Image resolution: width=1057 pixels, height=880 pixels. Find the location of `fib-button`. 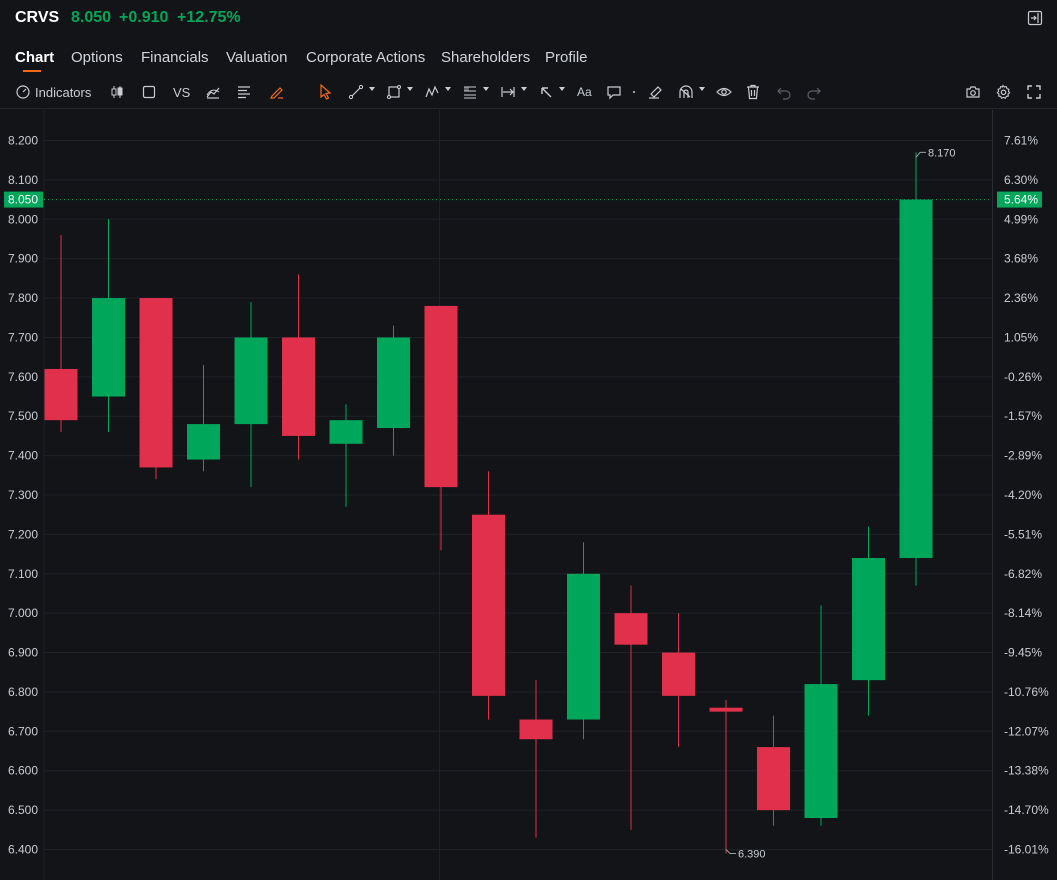

fib-button is located at coordinates (470, 92).